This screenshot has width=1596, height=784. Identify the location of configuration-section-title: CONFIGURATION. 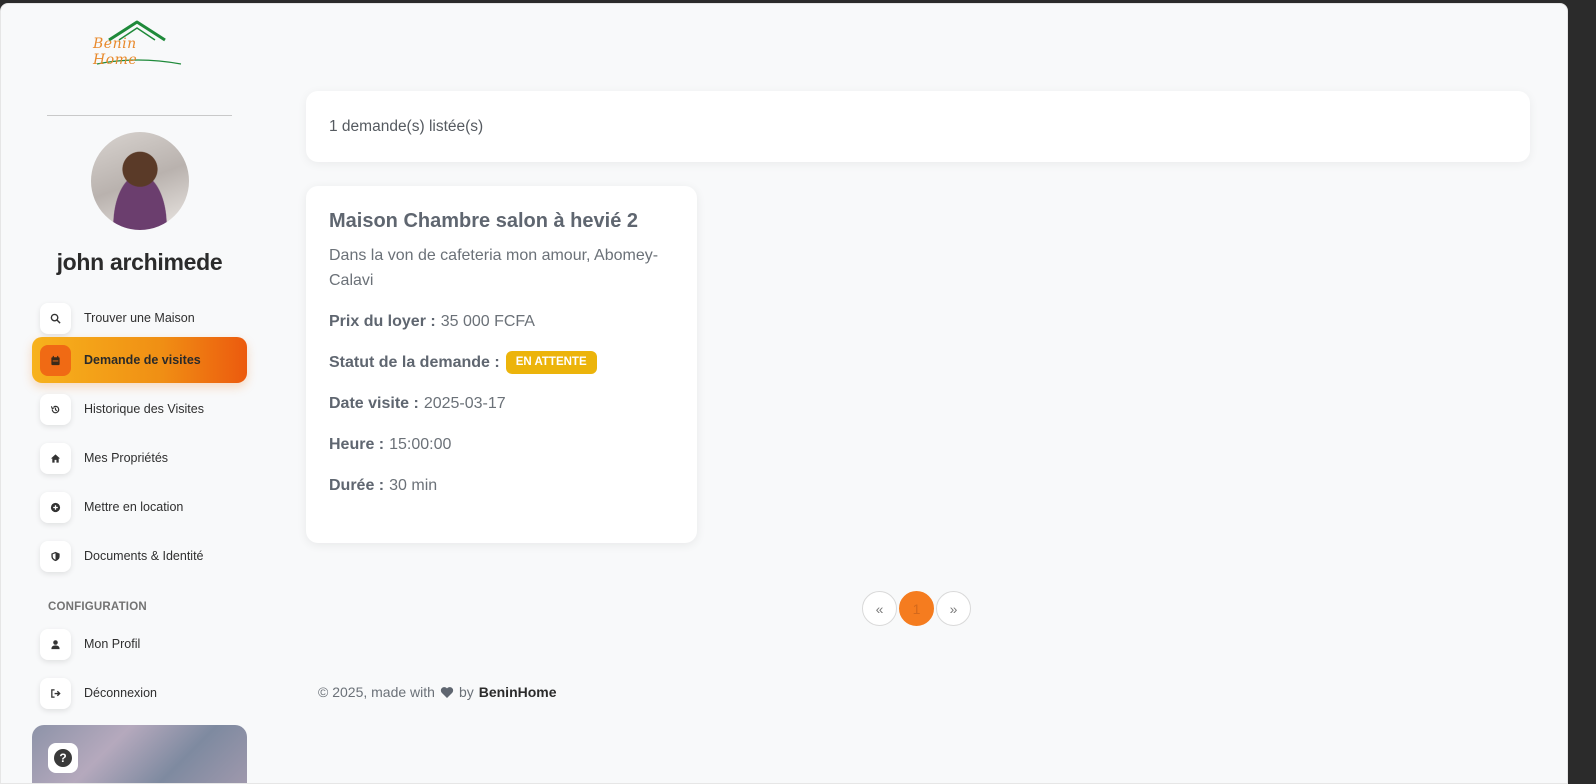
(97, 607).